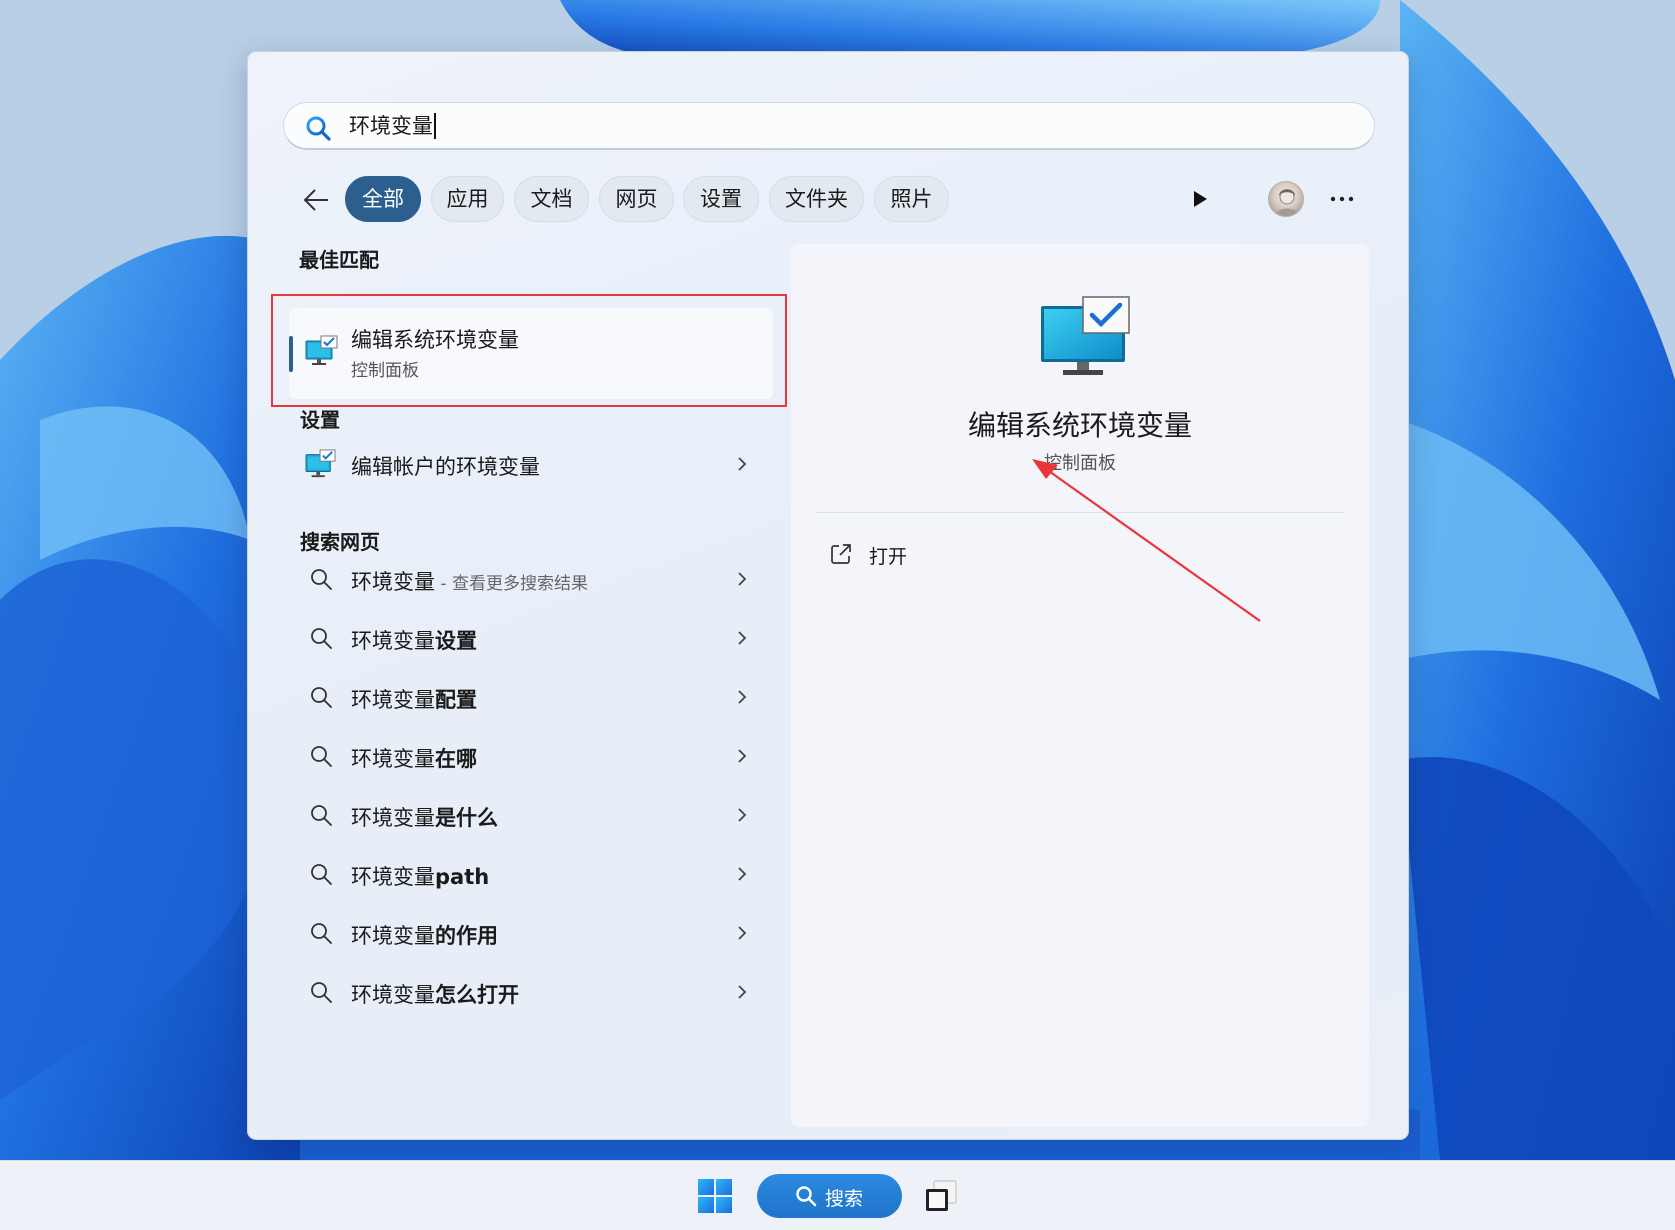 This screenshot has width=1675, height=1230. What do you see at coordinates (531, 756) in the screenshot?
I see `web-result-row: 环境变量在哪` at bounding box center [531, 756].